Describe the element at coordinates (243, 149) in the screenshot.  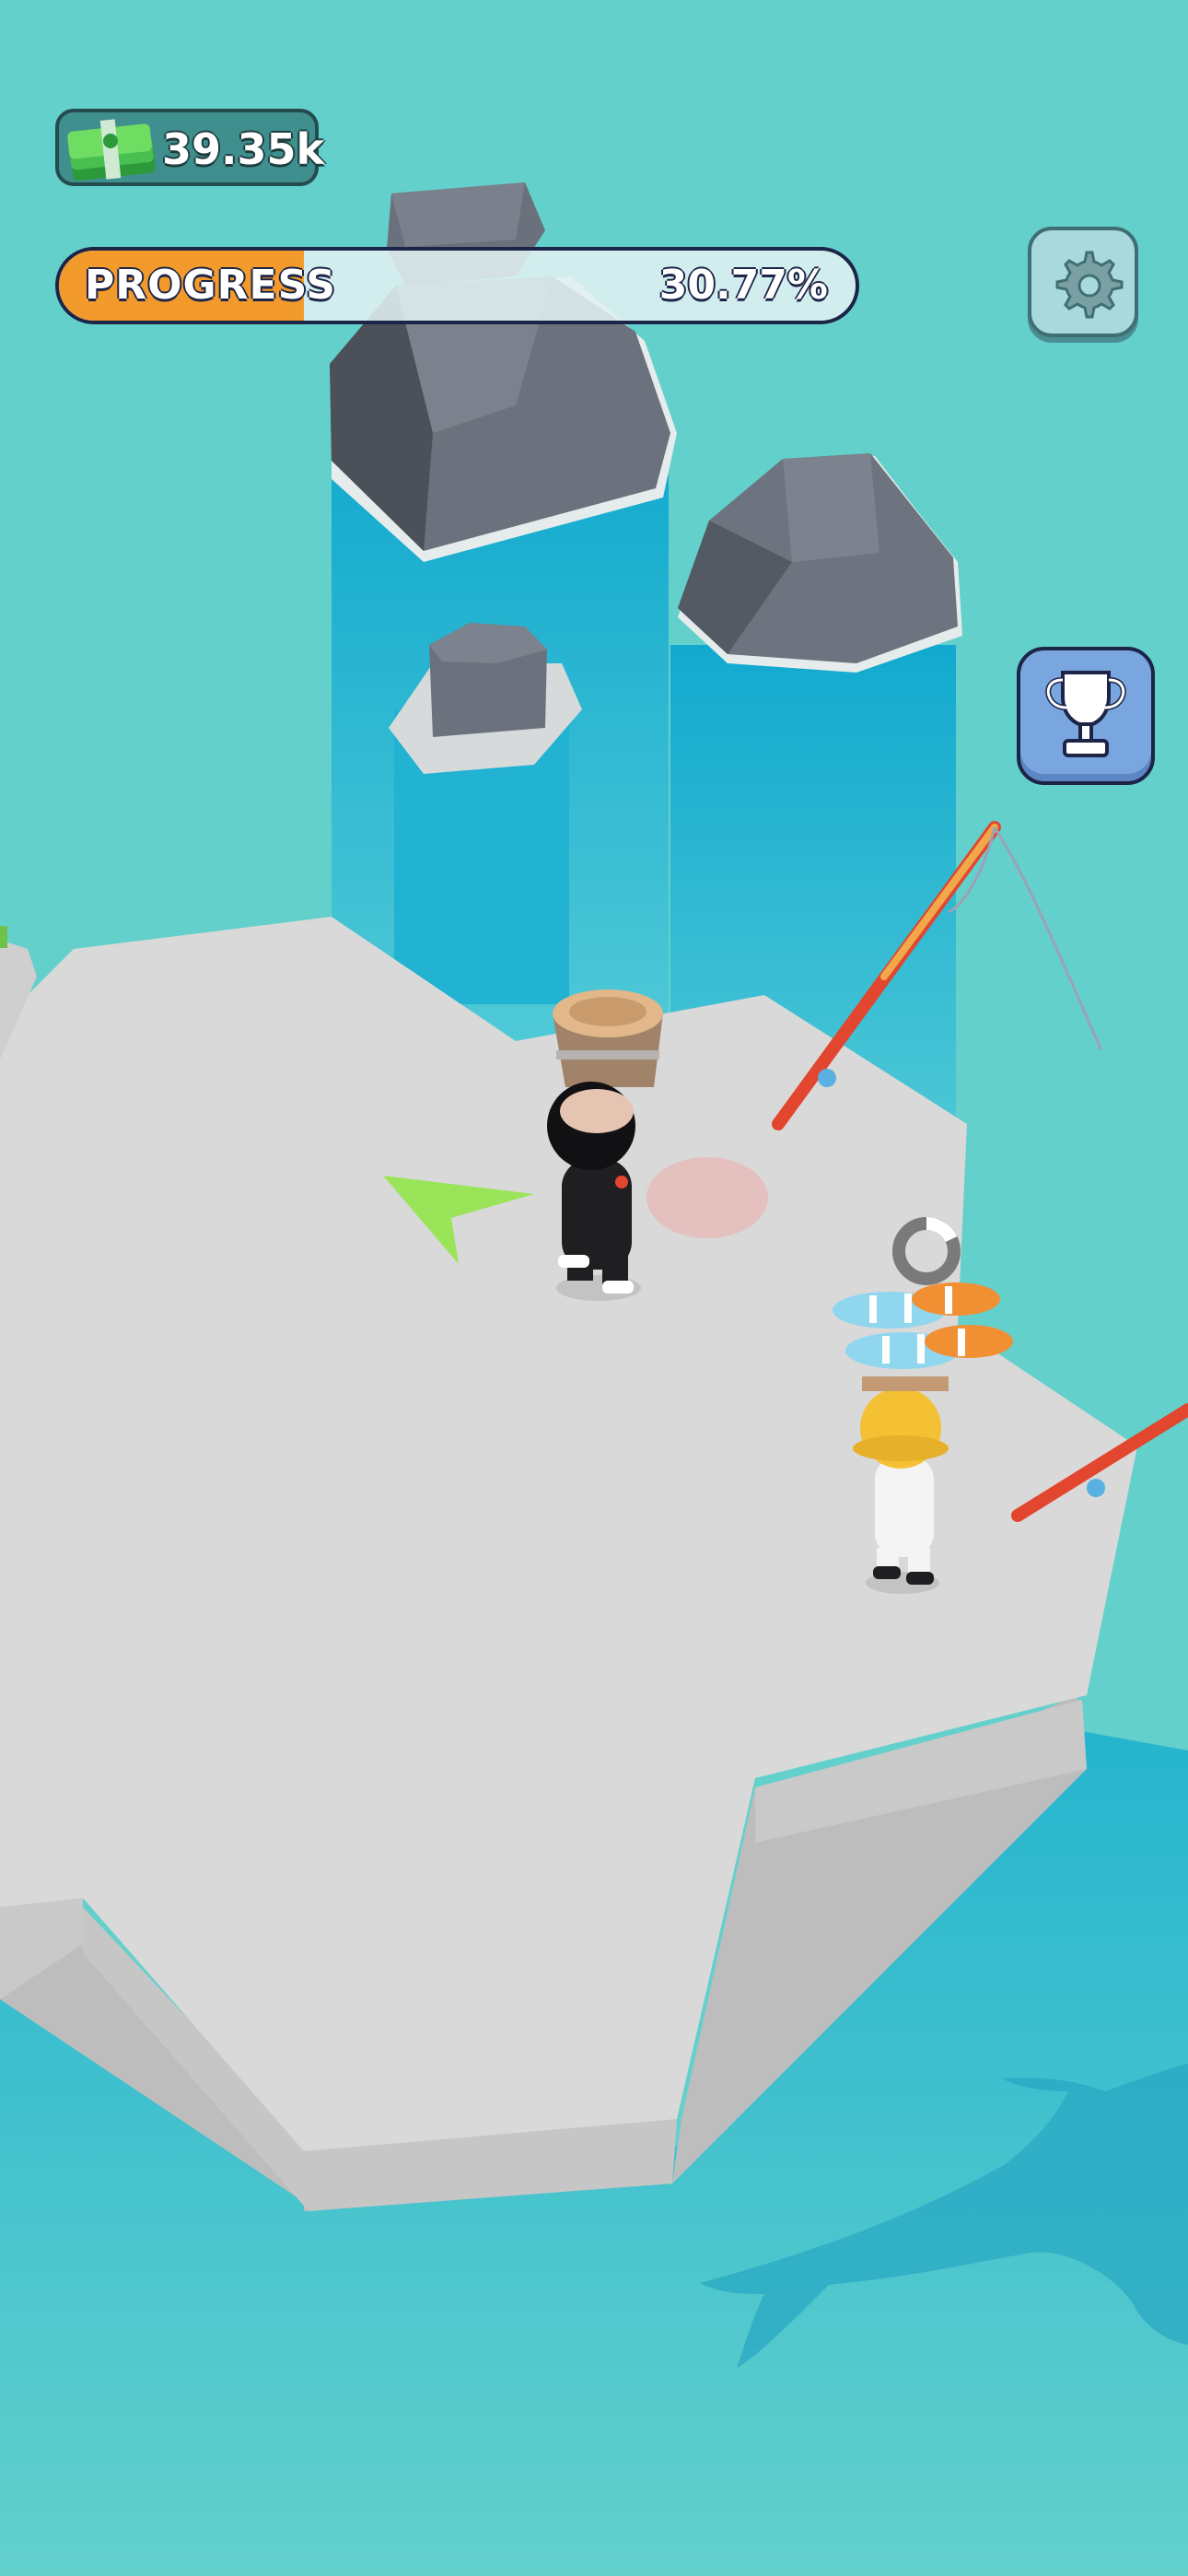
I see `money-value: 39.35k` at that location.